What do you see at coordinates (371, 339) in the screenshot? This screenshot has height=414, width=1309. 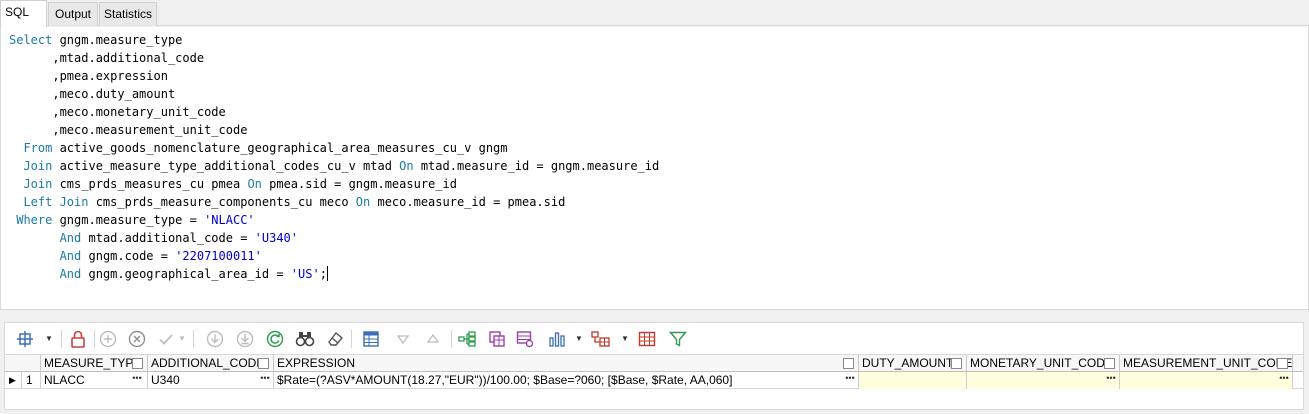 I see `record-view-icon` at bounding box center [371, 339].